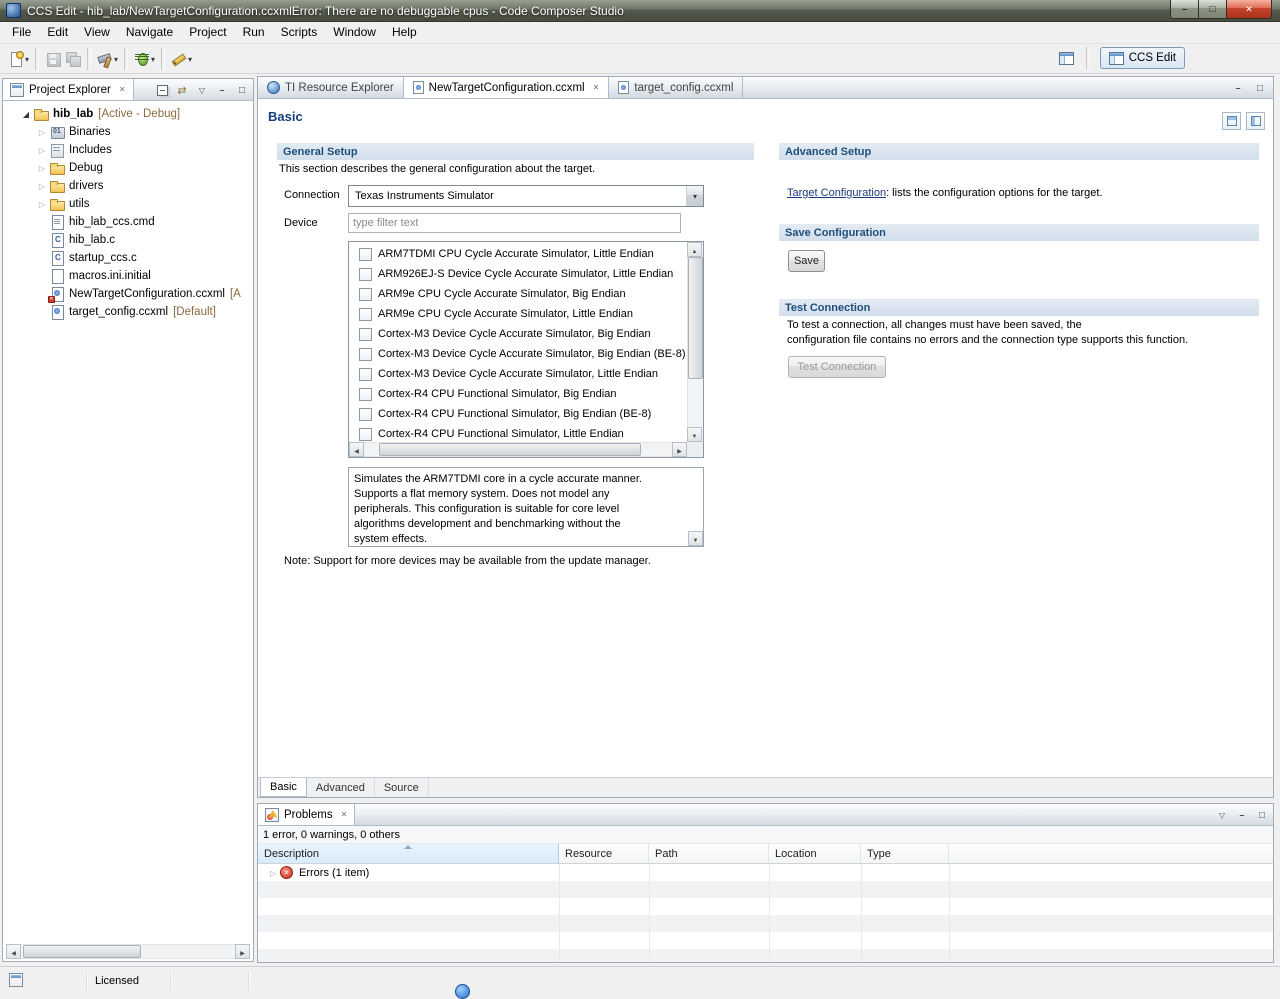 The image size is (1280, 999). Describe the element at coordinates (765, 872) in the screenshot. I see `table-row-errors-group: Errors (1 item)` at that location.